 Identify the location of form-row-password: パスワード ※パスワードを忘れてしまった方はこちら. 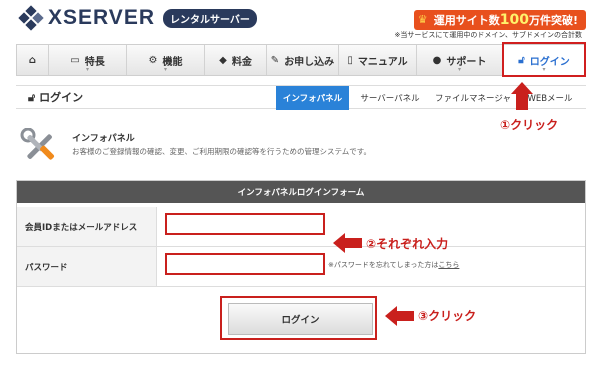
(301, 267).